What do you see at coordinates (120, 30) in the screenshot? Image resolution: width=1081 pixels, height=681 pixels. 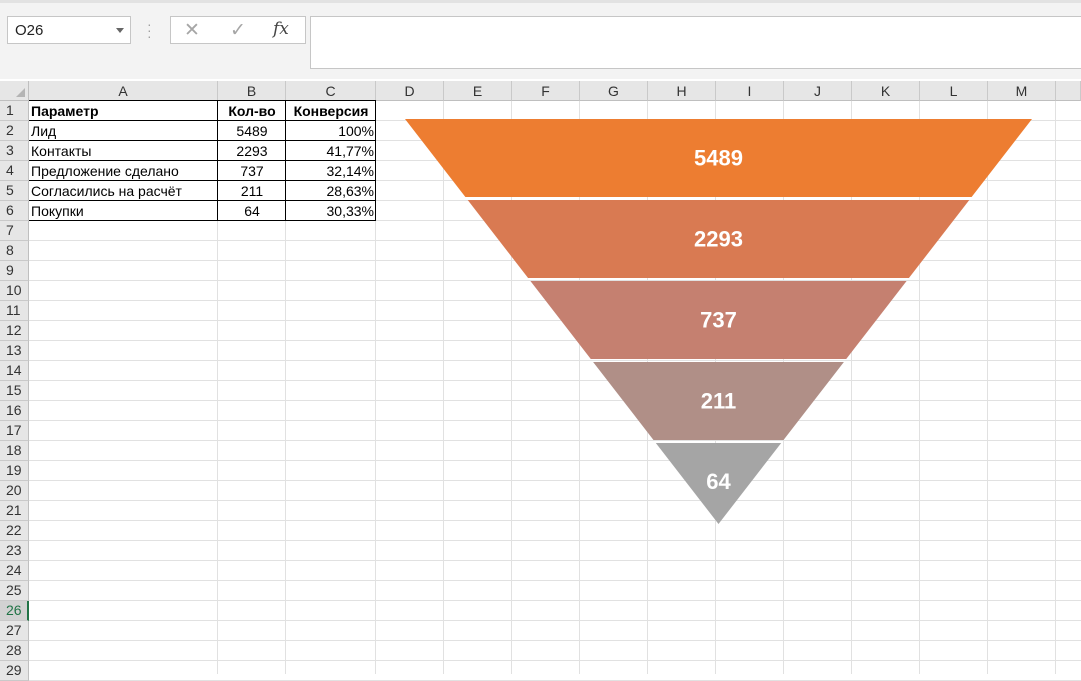 I see `chevron-down-icon` at bounding box center [120, 30].